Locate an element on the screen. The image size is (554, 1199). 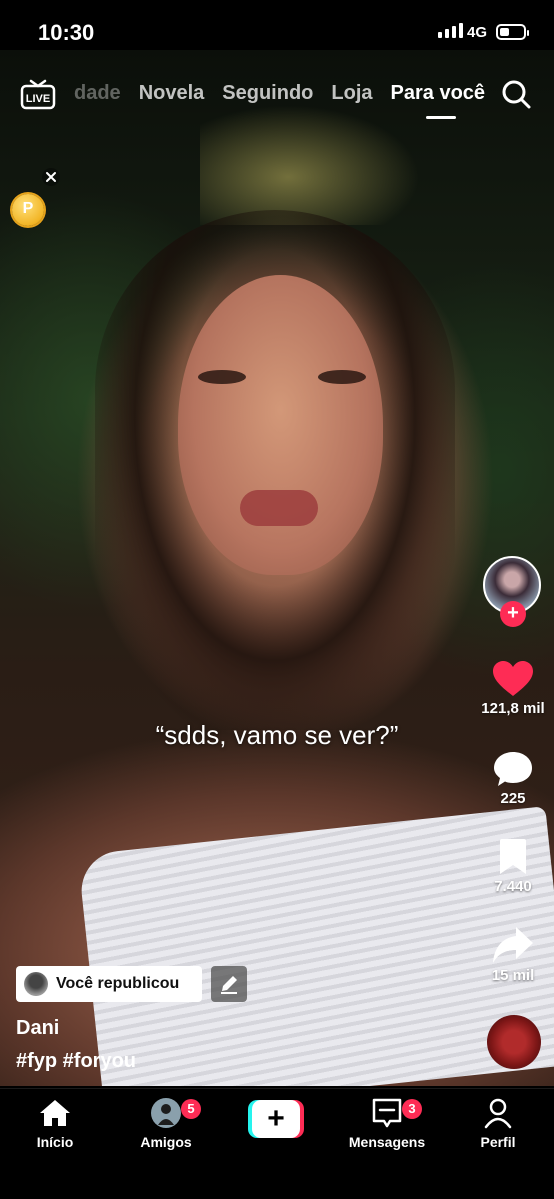
friends-badge: 5 is located at coordinates (191, 1109).